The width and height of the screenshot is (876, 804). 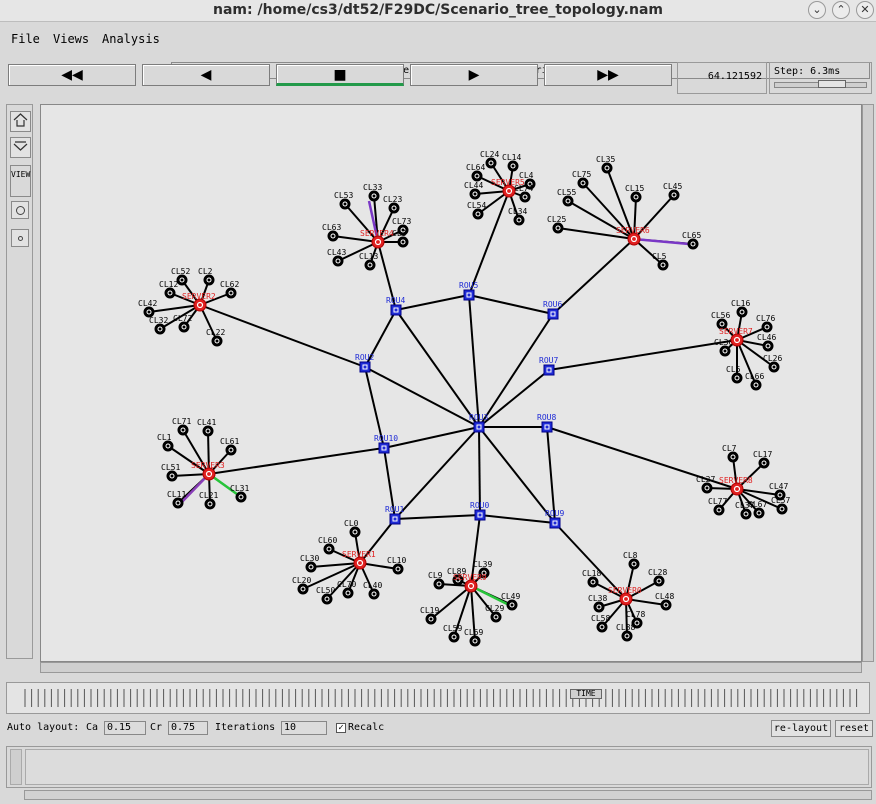 What do you see at coordinates (372, 590) in the screenshot?
I see `client-node: CL40` at bounding box center [372, 590].